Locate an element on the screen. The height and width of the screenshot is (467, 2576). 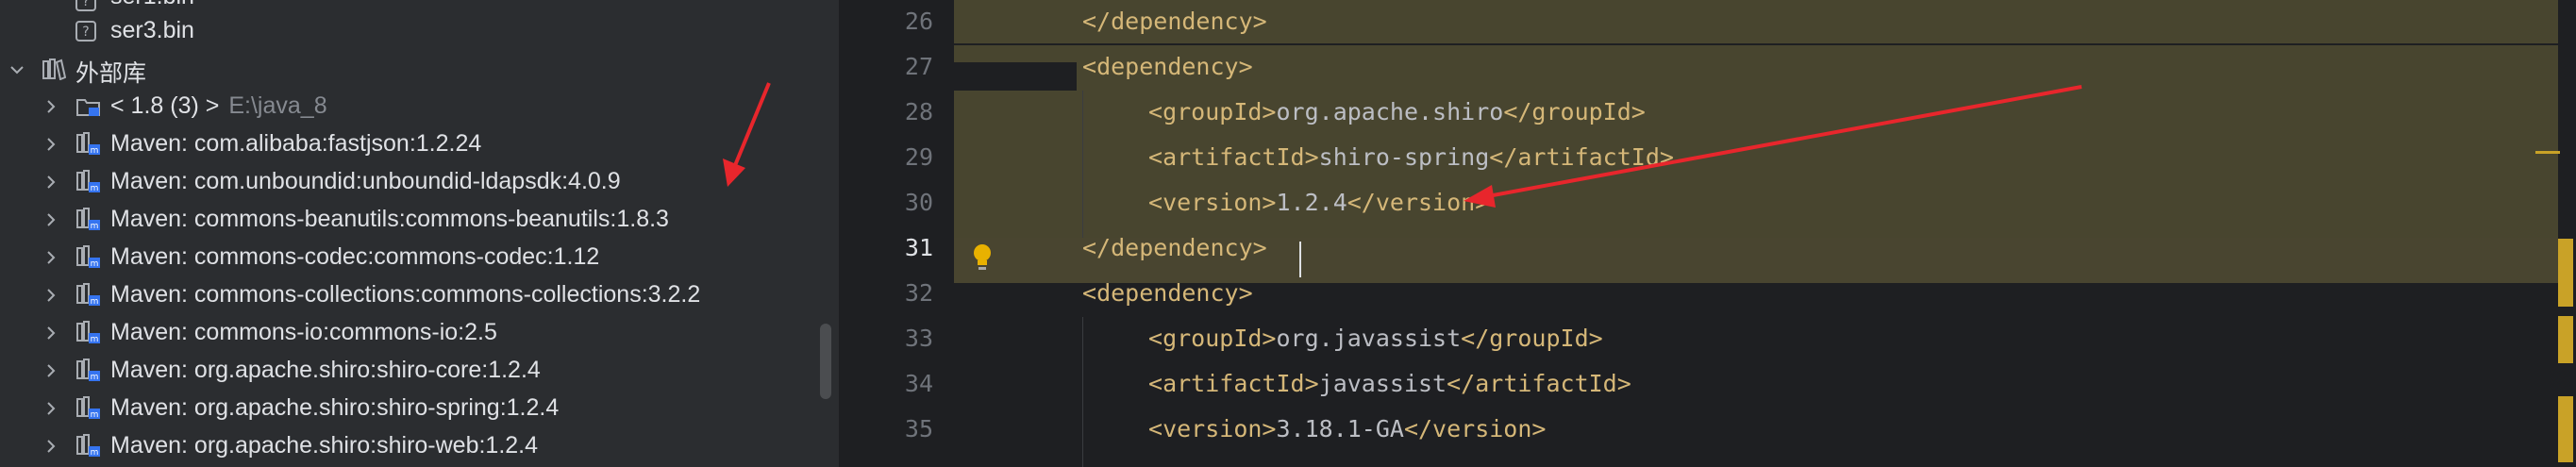
line-number: 27 is located at coordinates (918, 66).